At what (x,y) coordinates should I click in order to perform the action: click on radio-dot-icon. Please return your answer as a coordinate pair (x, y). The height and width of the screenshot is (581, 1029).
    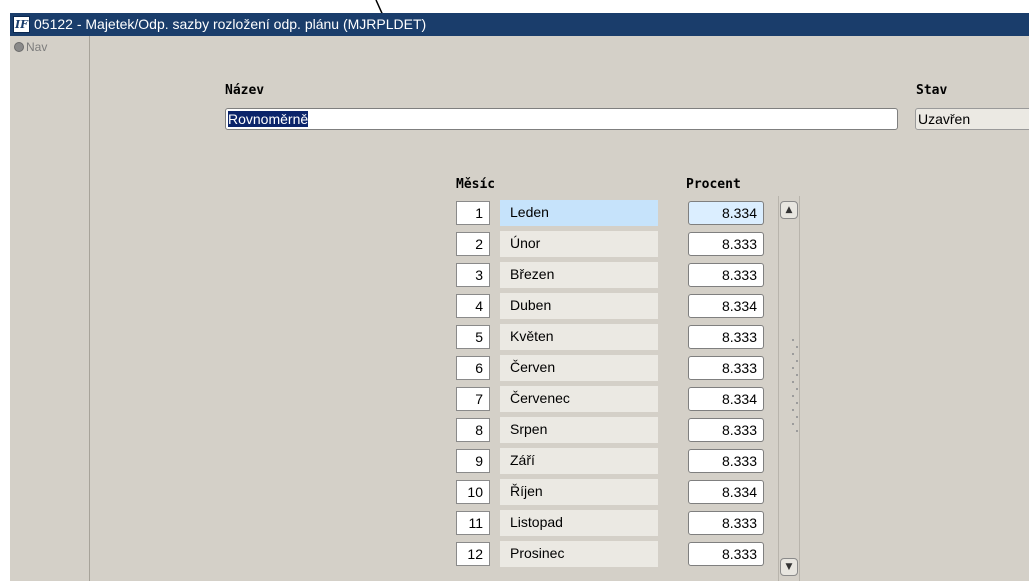
    Looking at the image, I should click on (19, 47).